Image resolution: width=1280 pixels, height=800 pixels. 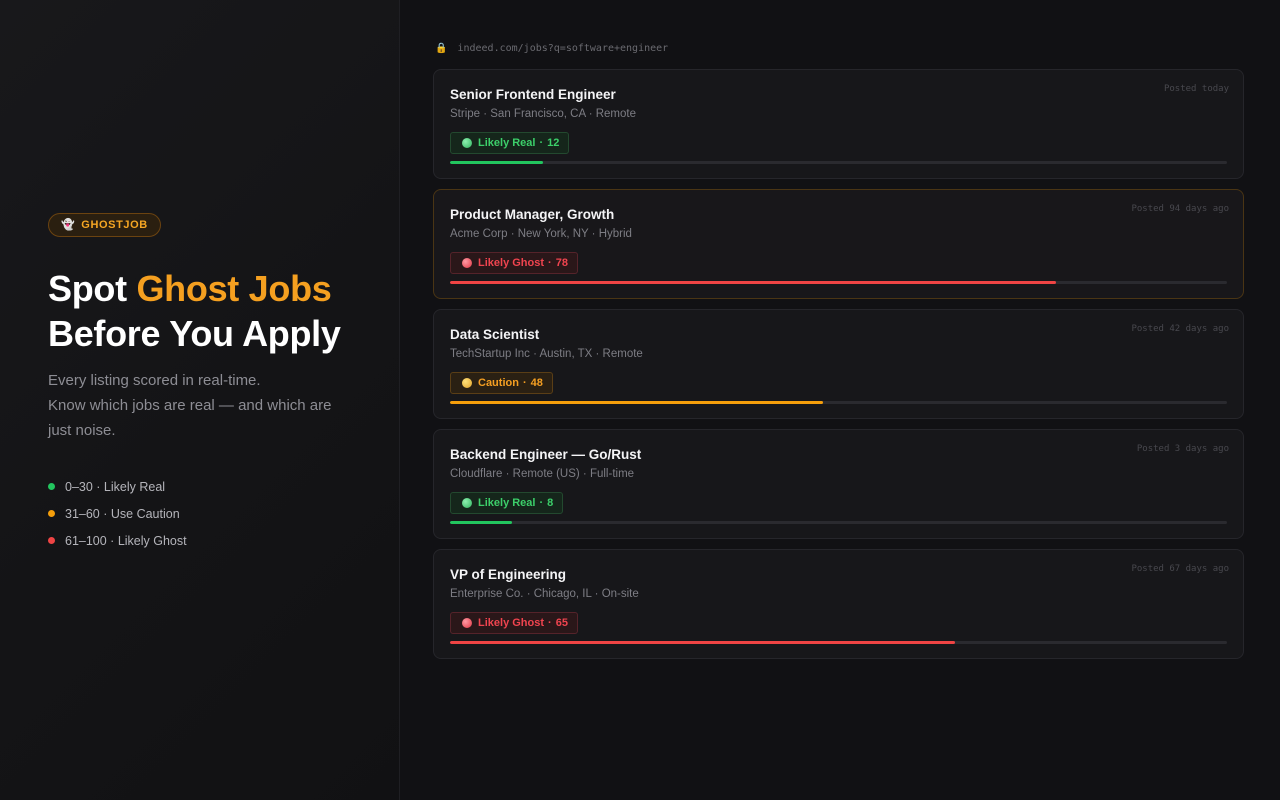 I want to click on brand-badge: 👻 GHOSTJOB, so click(x=104, y=225).